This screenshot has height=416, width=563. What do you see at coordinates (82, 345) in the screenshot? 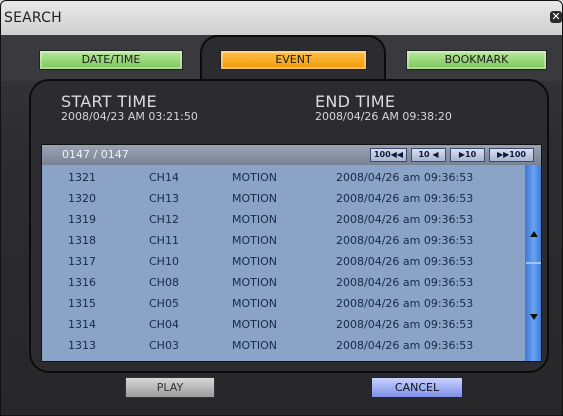
I see `event-id: 1313` at bounding box center [82, 345].